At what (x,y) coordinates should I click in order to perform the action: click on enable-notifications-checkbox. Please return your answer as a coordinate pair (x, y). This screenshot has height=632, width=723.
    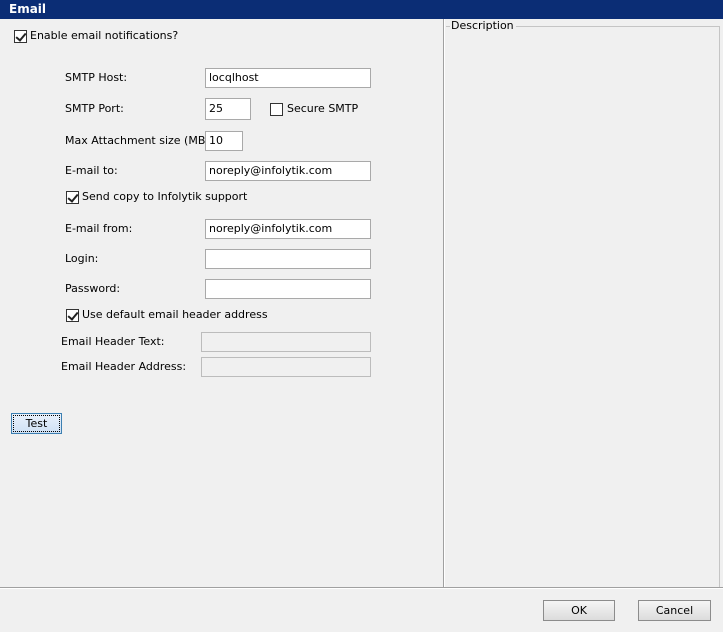
    Looking at the image, I should click on (20, 36).